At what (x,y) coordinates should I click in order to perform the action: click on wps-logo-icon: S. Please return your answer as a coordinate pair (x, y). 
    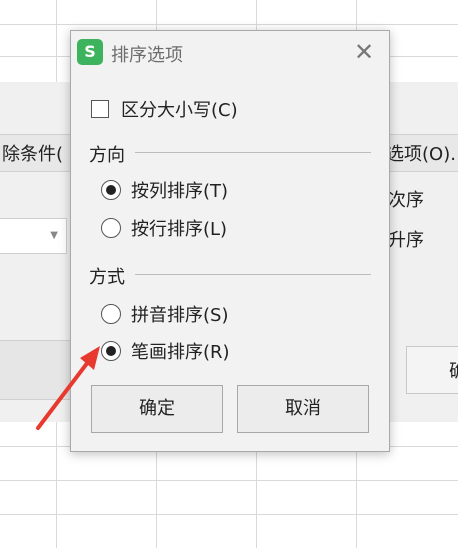
    Looking at the image, I should click on (90, 52).